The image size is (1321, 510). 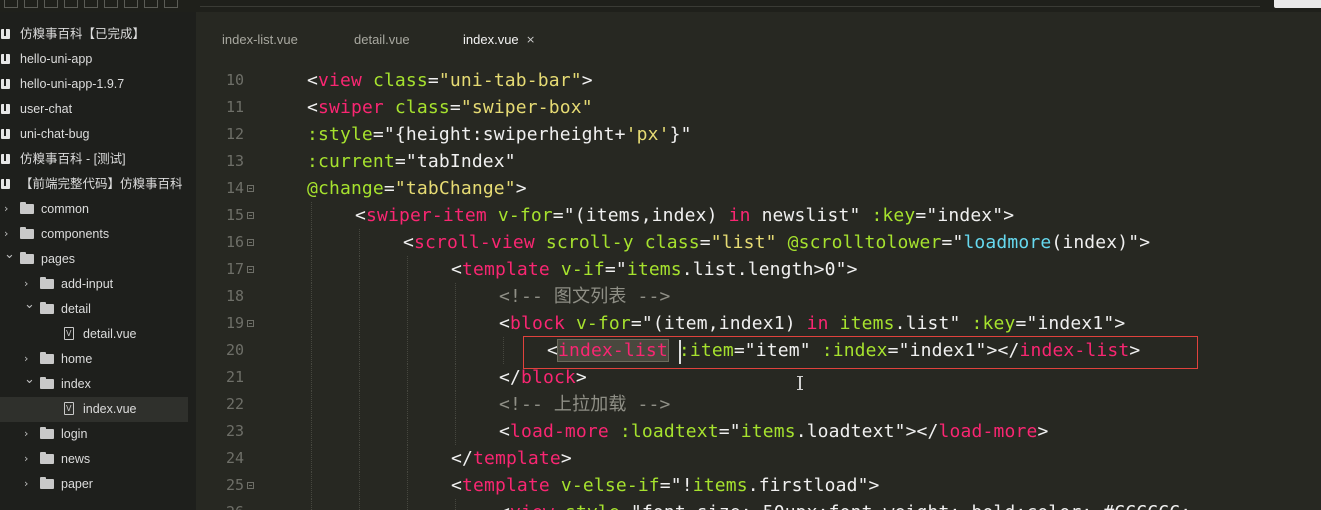 I want to click on project-item: user-chat, so click(x=94, y=109).